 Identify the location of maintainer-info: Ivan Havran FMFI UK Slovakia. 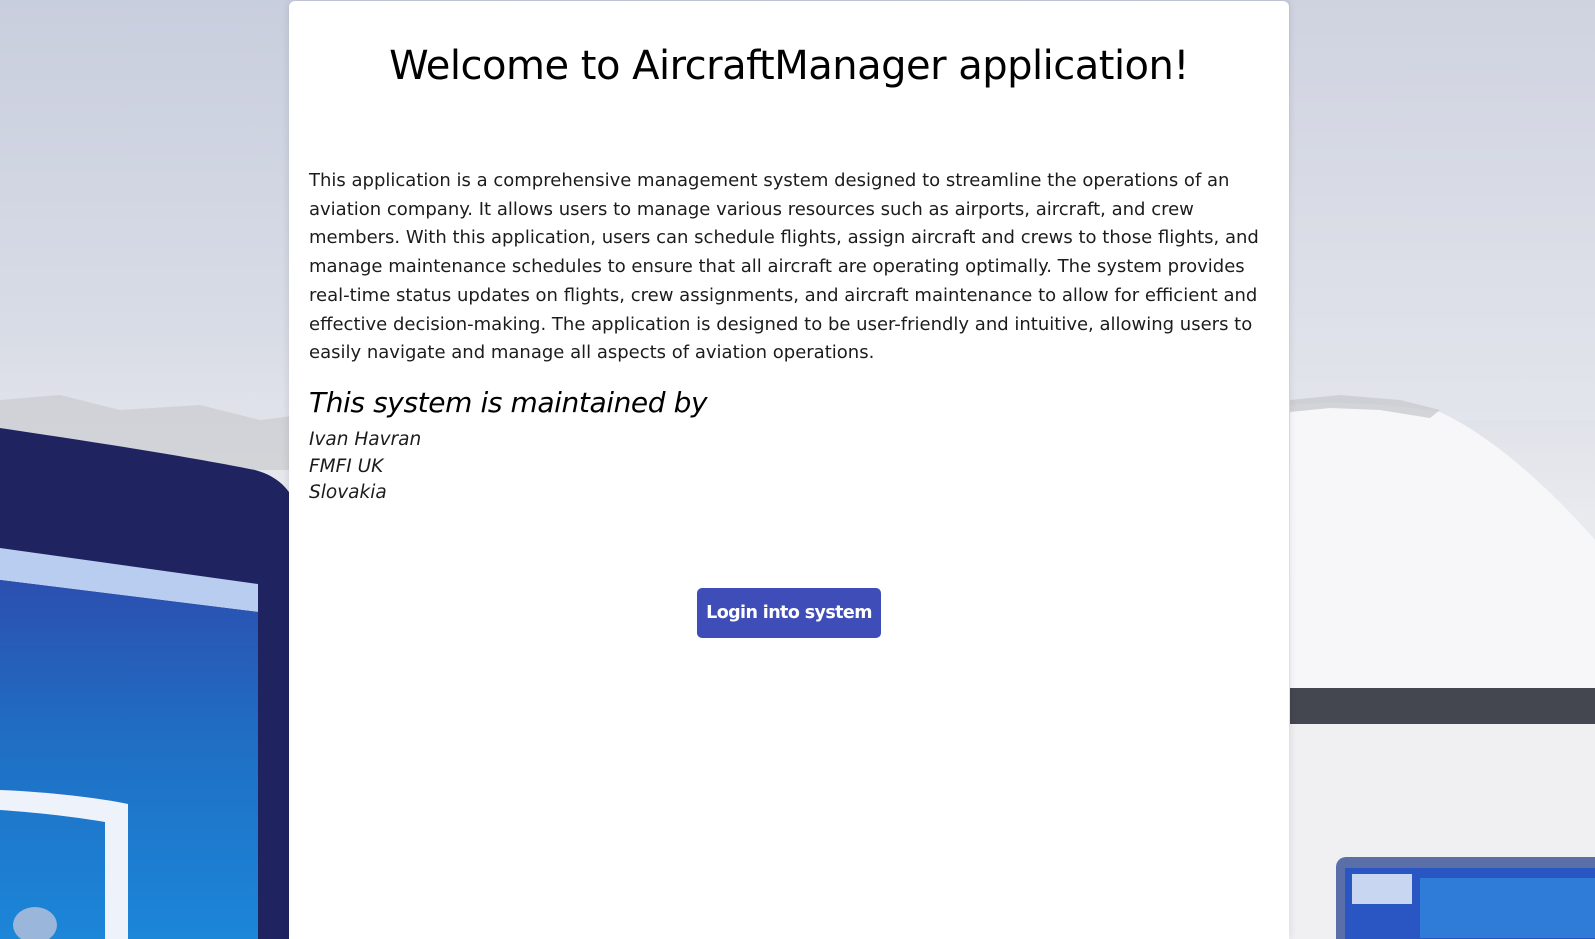
(365, 467).